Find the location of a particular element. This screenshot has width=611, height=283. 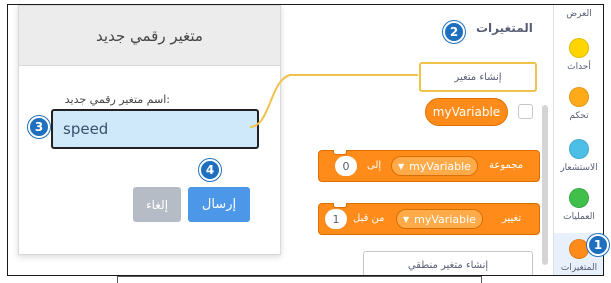

set-value-input: 0 is located at coordinates (346, 166).